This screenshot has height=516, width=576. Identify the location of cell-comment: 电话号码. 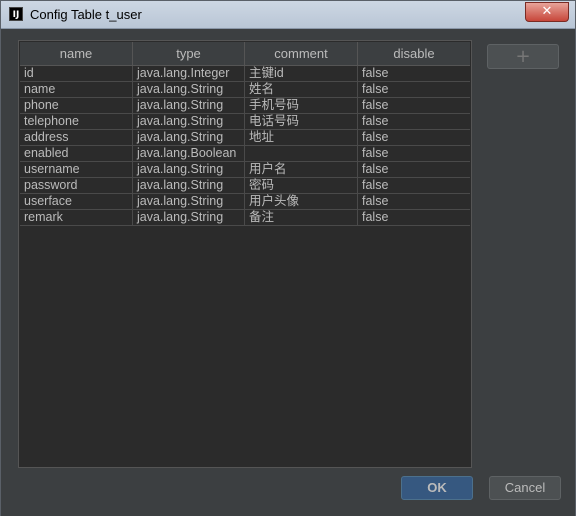
(301, 122).